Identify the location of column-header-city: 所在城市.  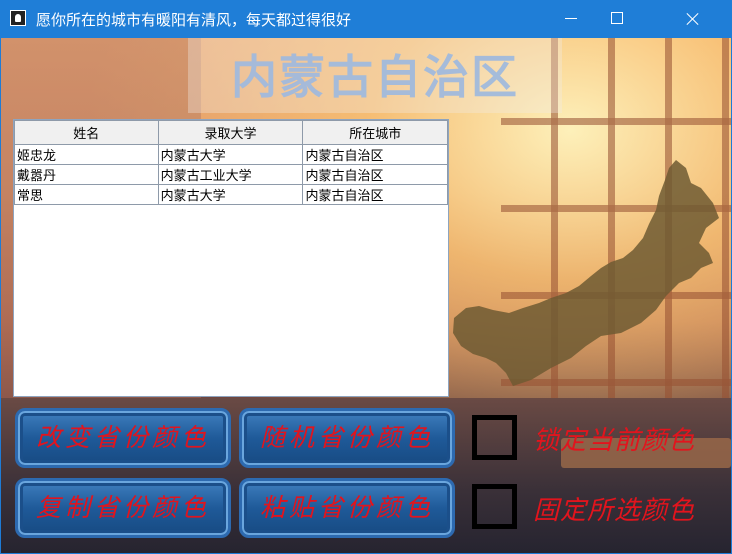
(375, 132).